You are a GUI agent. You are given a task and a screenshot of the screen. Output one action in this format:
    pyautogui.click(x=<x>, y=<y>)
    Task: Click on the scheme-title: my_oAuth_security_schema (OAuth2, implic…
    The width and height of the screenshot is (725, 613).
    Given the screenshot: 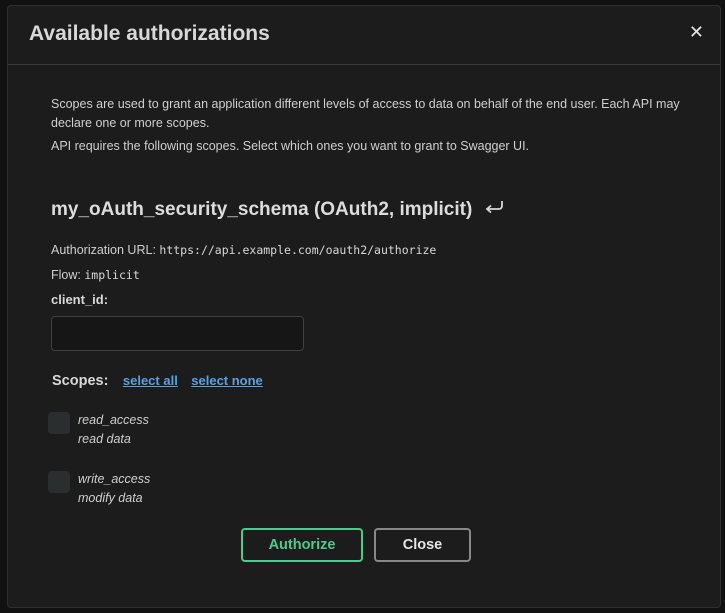 What is the action you would take?
    pyautogui.click(x=277, y=210)
    